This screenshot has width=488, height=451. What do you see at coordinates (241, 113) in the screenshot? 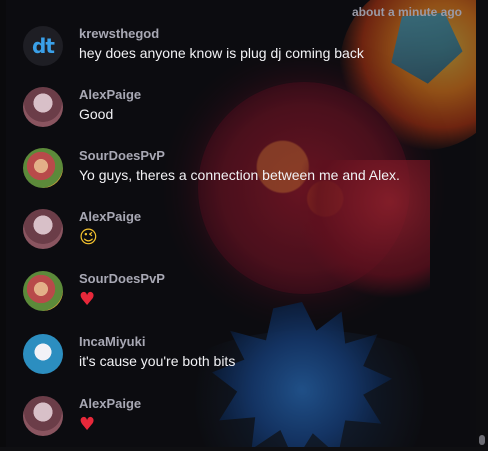
I see `chat-message: AlexPaige Good` at bounding box center [241, 113].